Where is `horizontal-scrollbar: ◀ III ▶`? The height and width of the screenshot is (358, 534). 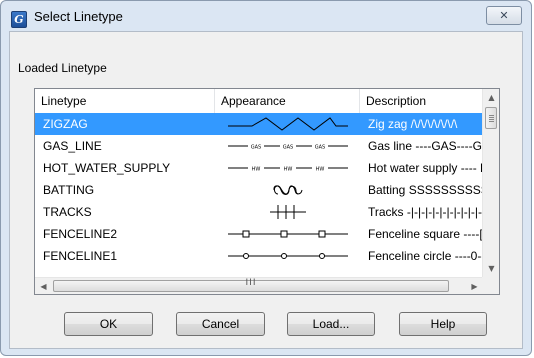 horizontal-scrollbar: ◀ III ▶ is located at coordinates (259, 285).